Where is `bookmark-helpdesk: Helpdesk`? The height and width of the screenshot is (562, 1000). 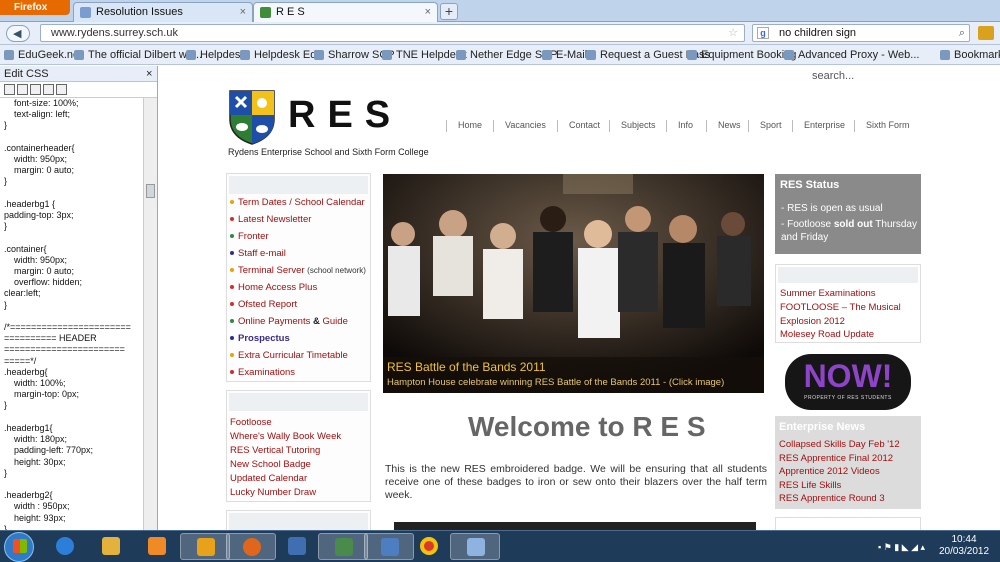
bookmark-helpdesk: Helpdesk is located at coordinates (216, 54).